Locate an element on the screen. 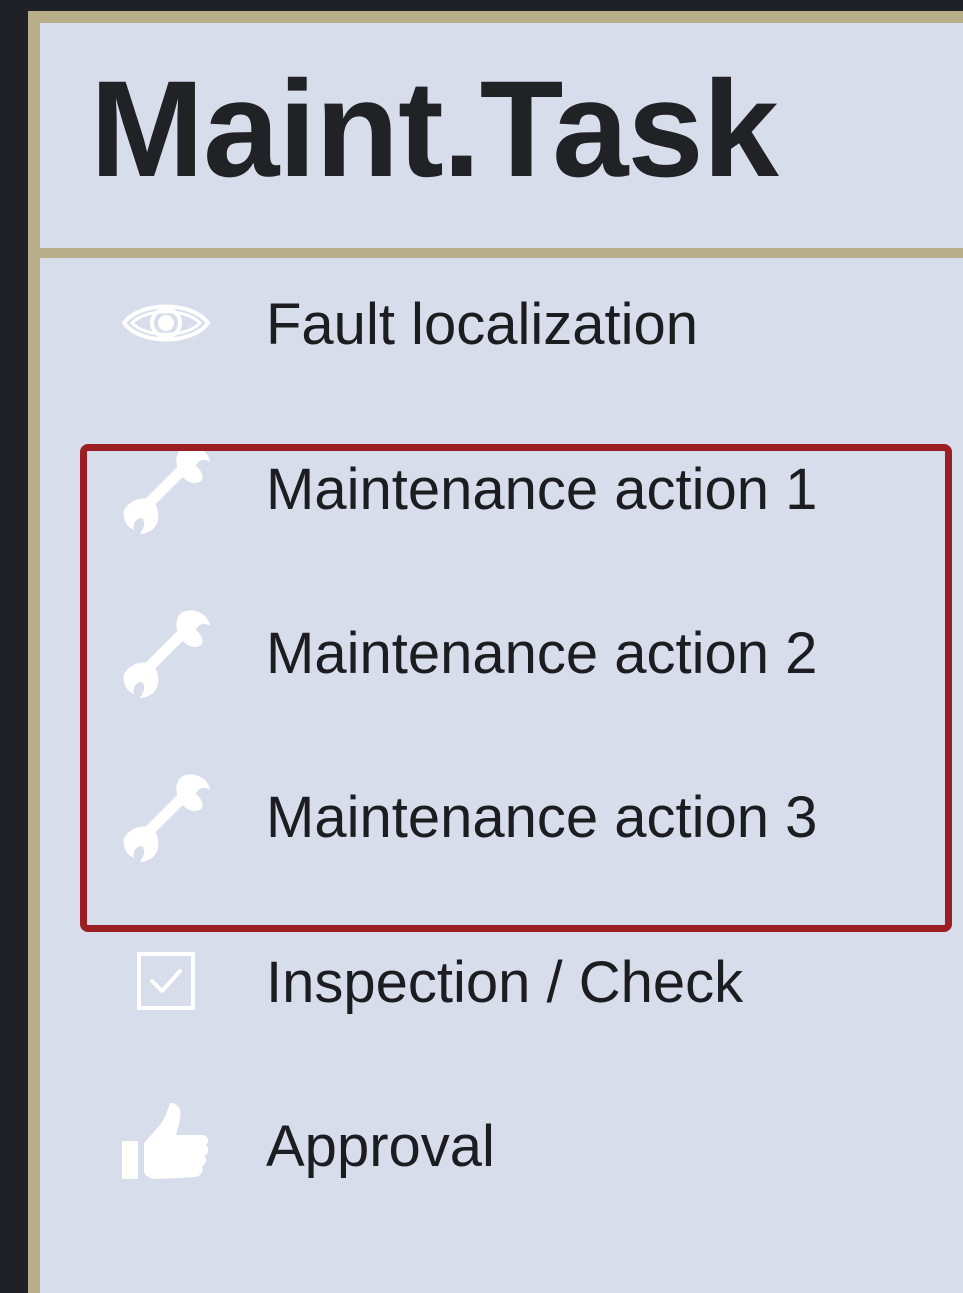 This screenshot has height=1293, width=963. menu-item-maintenance-action-3: Maintenance action 3 is located at coordinates (501, 811).